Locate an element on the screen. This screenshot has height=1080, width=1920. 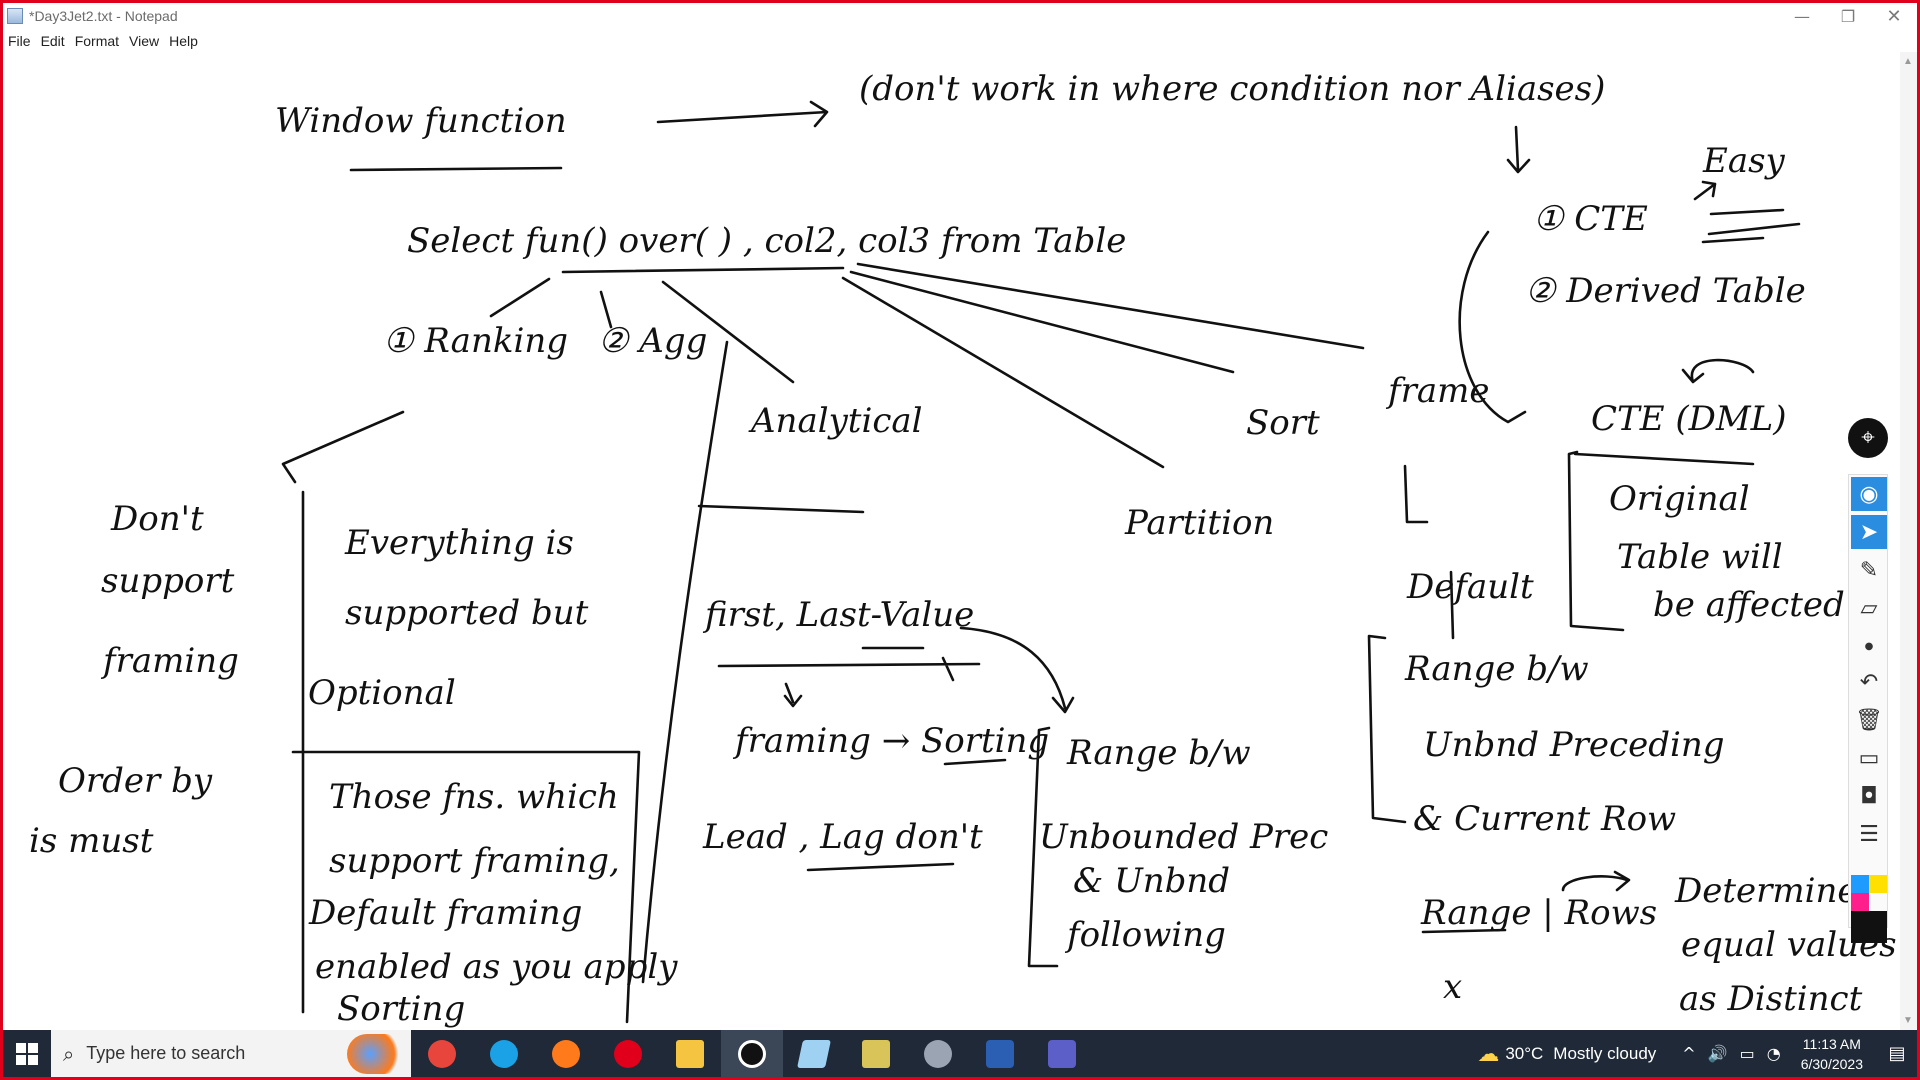
settings-icon is located at coordinates (938, 1053).